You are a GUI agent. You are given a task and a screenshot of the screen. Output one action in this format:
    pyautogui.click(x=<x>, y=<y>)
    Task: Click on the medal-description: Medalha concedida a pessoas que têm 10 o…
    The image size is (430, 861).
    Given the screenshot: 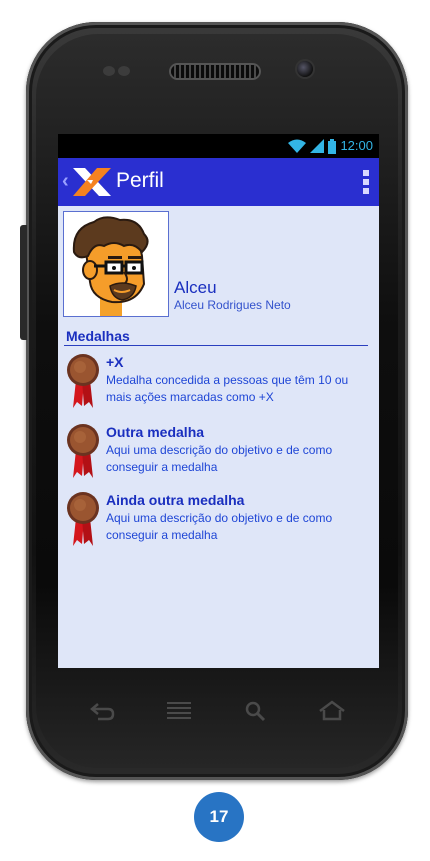 What is the action you would take?
    pyautogui.click(x=227, y=388)
    